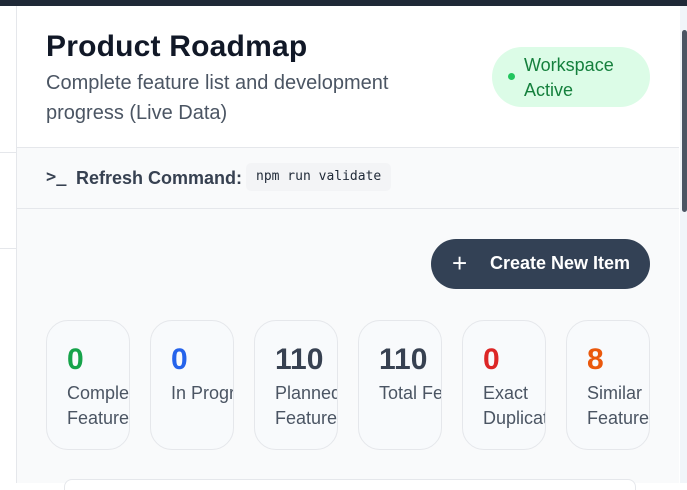 This screenshot has height=490, width=687. Describe the element at coordinates (8, 244) in the screenshot. I see `left-sidebar` at that location.